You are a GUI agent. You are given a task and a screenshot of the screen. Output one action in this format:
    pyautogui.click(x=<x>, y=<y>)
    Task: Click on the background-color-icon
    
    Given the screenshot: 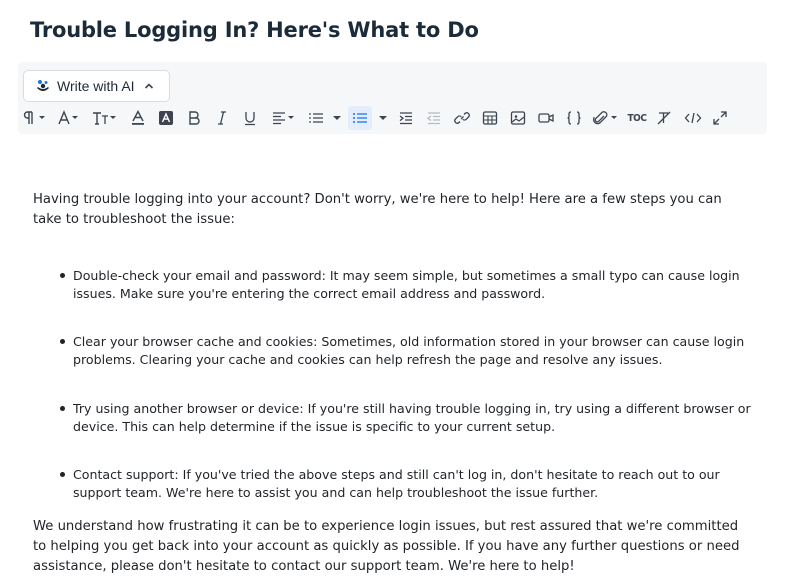 What is the action you would take?
    pyautogui.click(x=166, y=118)
    